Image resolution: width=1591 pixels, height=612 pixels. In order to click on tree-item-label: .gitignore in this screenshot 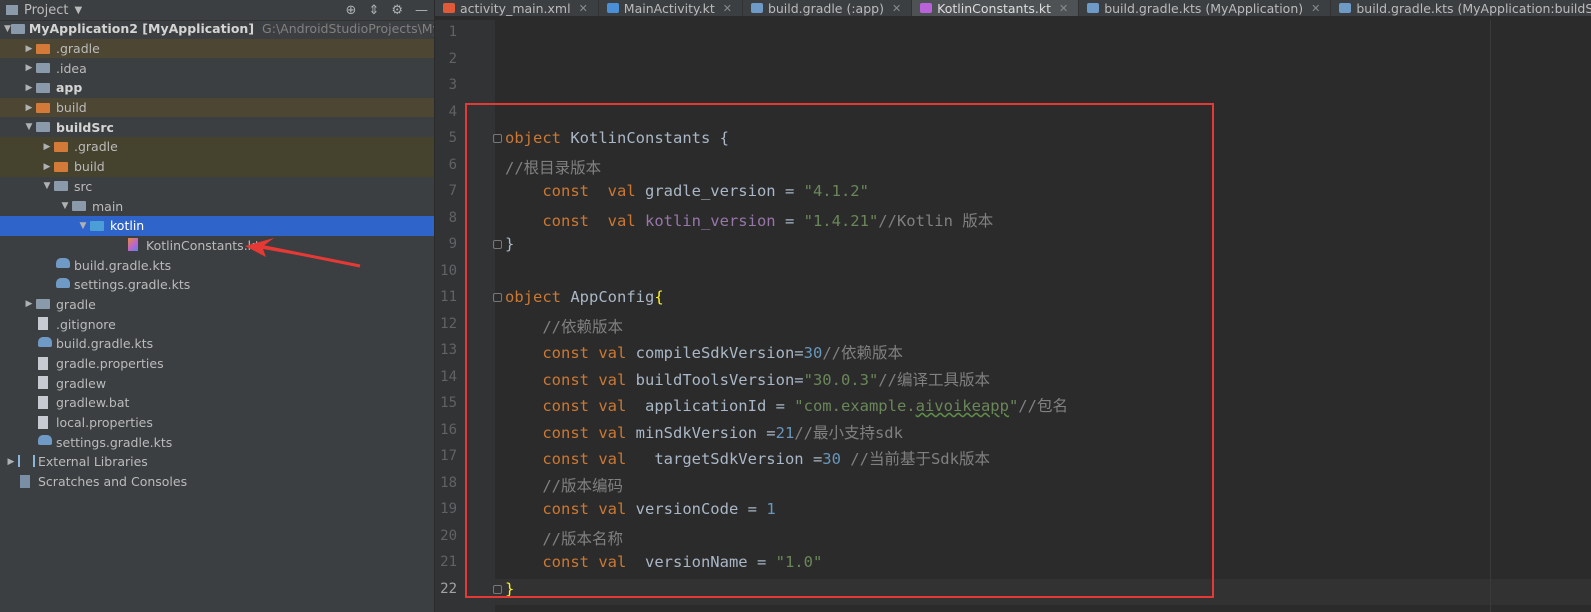, I will do `click(86, 324)`.